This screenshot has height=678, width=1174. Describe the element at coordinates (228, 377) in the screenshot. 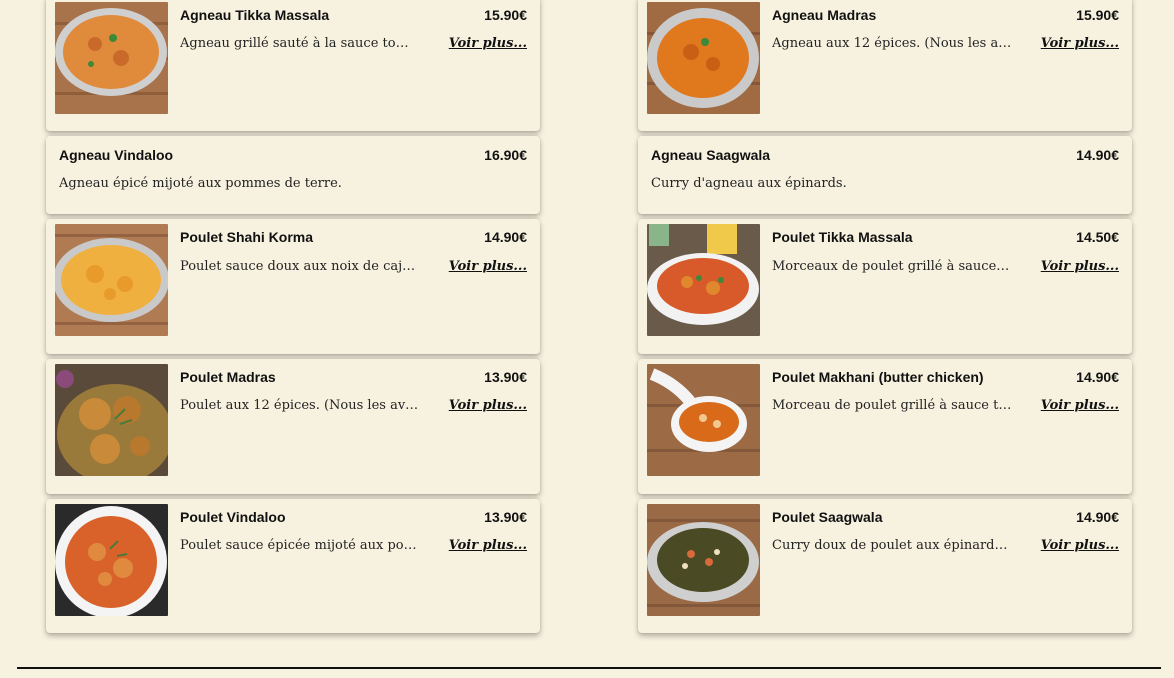

I see `dish-name: Poulet Madras` at that location.